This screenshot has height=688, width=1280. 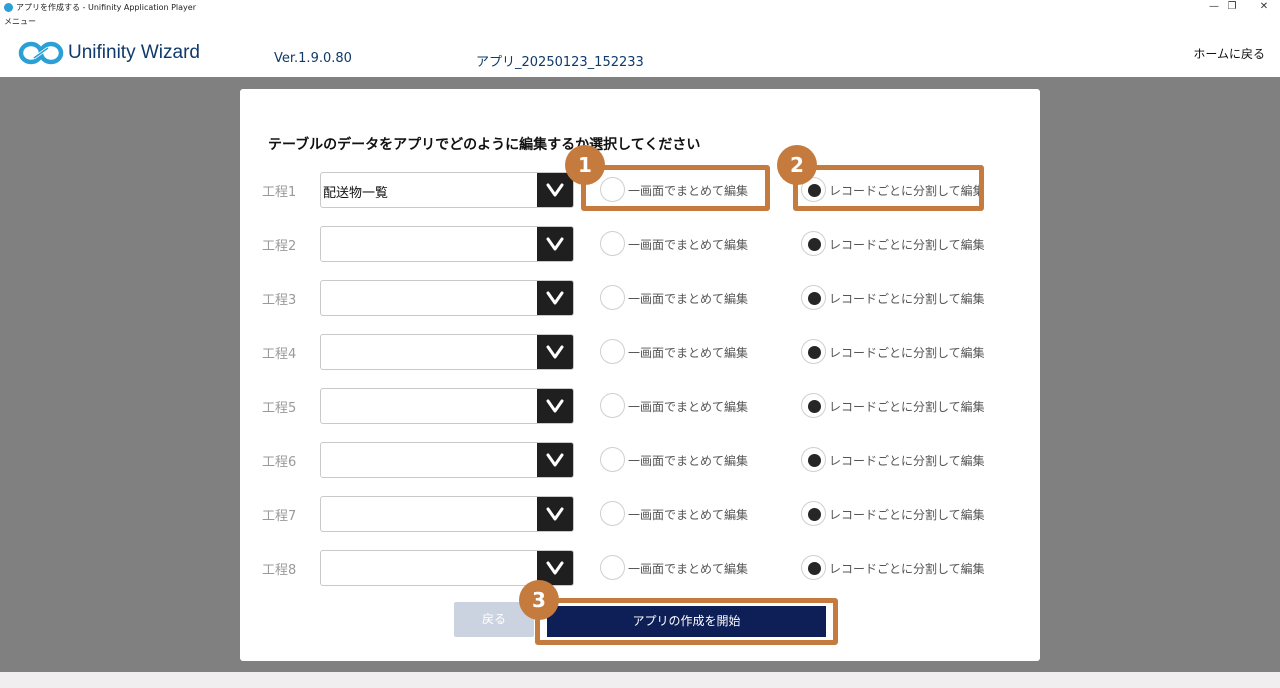 What do you see at coordinates (8, 7) in the screenshot?
I see `app-icon` at bounding box center [8, 7].